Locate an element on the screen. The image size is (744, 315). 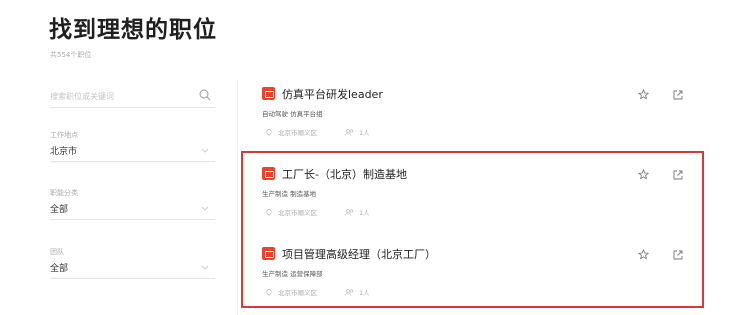
filter-label: 工作地点 is located at coordinates (64, 135).